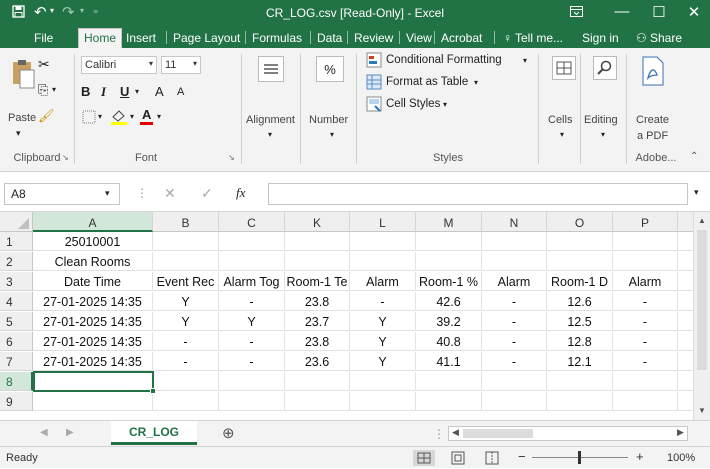 This screenshot has width=710, height=469. What do you see at coordinates (317, 401) in the screenshot?
I see `cell-k9` at bounding box center [317, 401].